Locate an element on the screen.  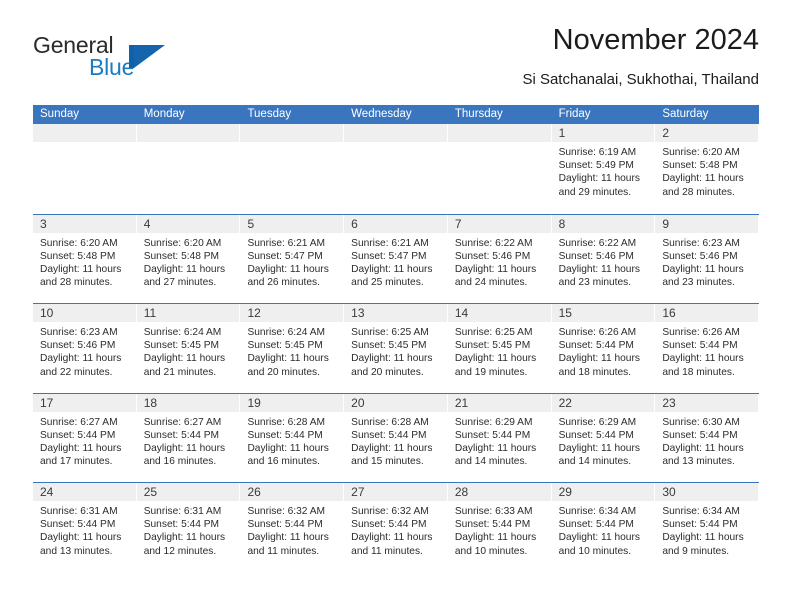
weekday-header-wednesday: Wednesday is located at coordinates (381, 114).